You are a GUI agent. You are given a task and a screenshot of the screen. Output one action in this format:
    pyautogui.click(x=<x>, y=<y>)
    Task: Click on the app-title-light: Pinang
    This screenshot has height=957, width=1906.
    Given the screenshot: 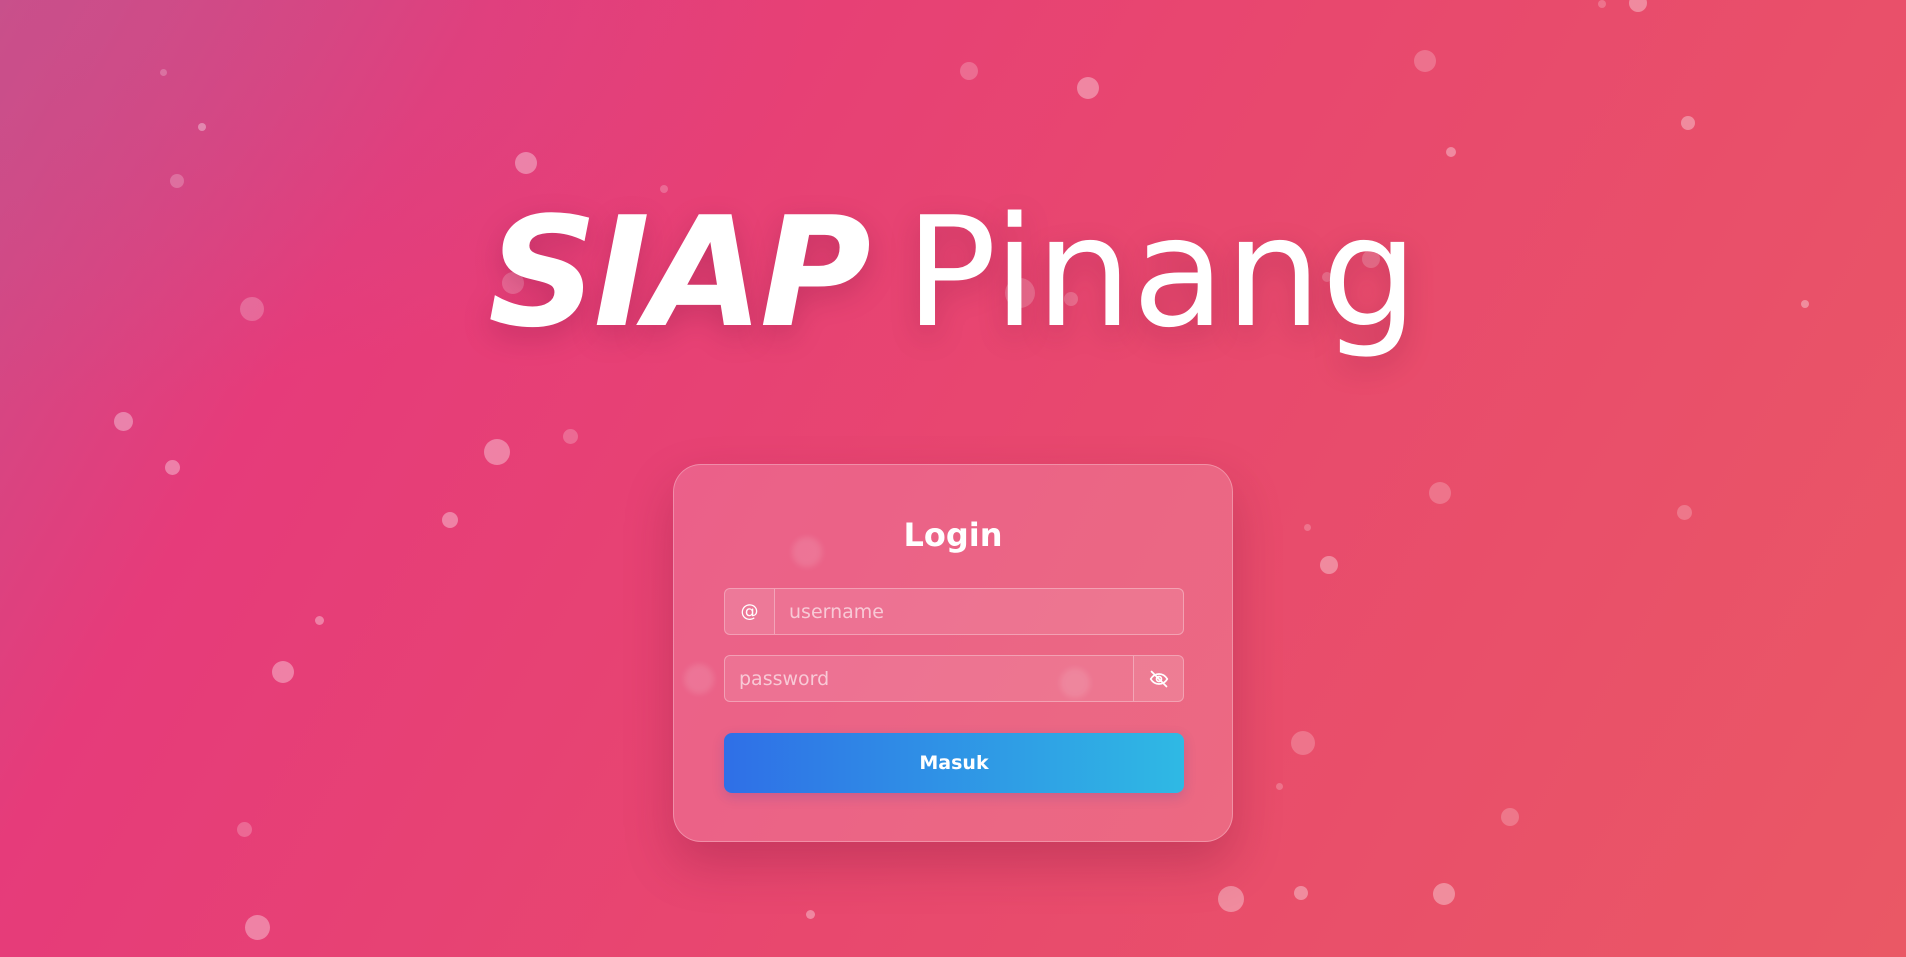 What is the action you would take?
    pyautogui.click(x=1161, y=272)
    